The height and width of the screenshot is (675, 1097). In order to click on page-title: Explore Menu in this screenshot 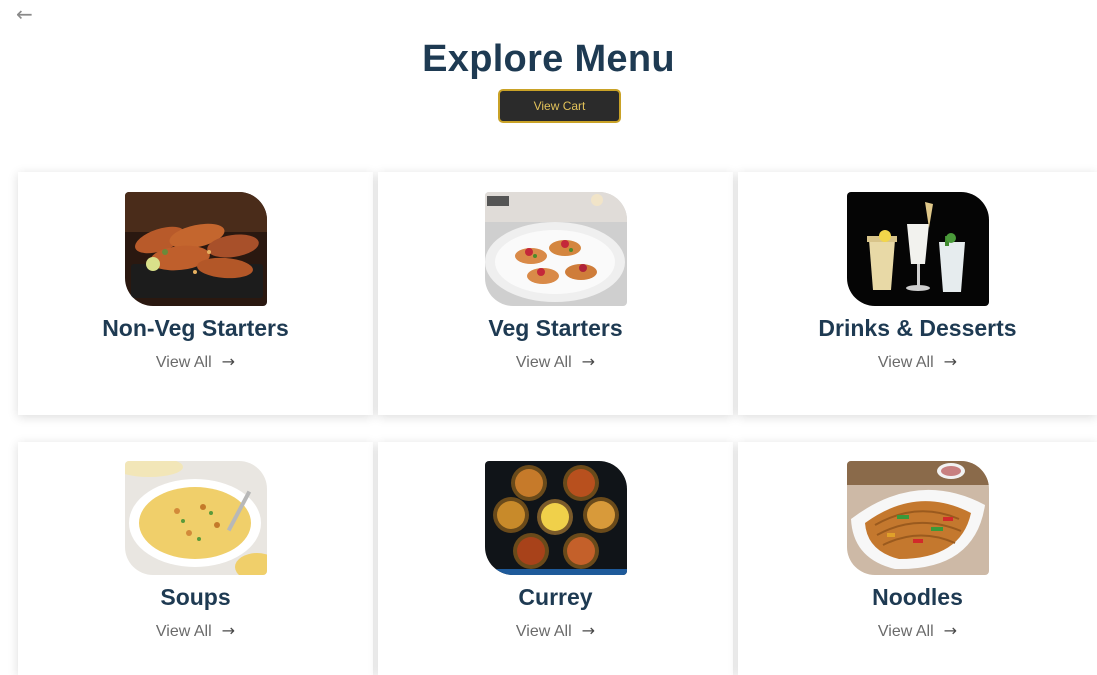, I will do `click(548, 59)`.